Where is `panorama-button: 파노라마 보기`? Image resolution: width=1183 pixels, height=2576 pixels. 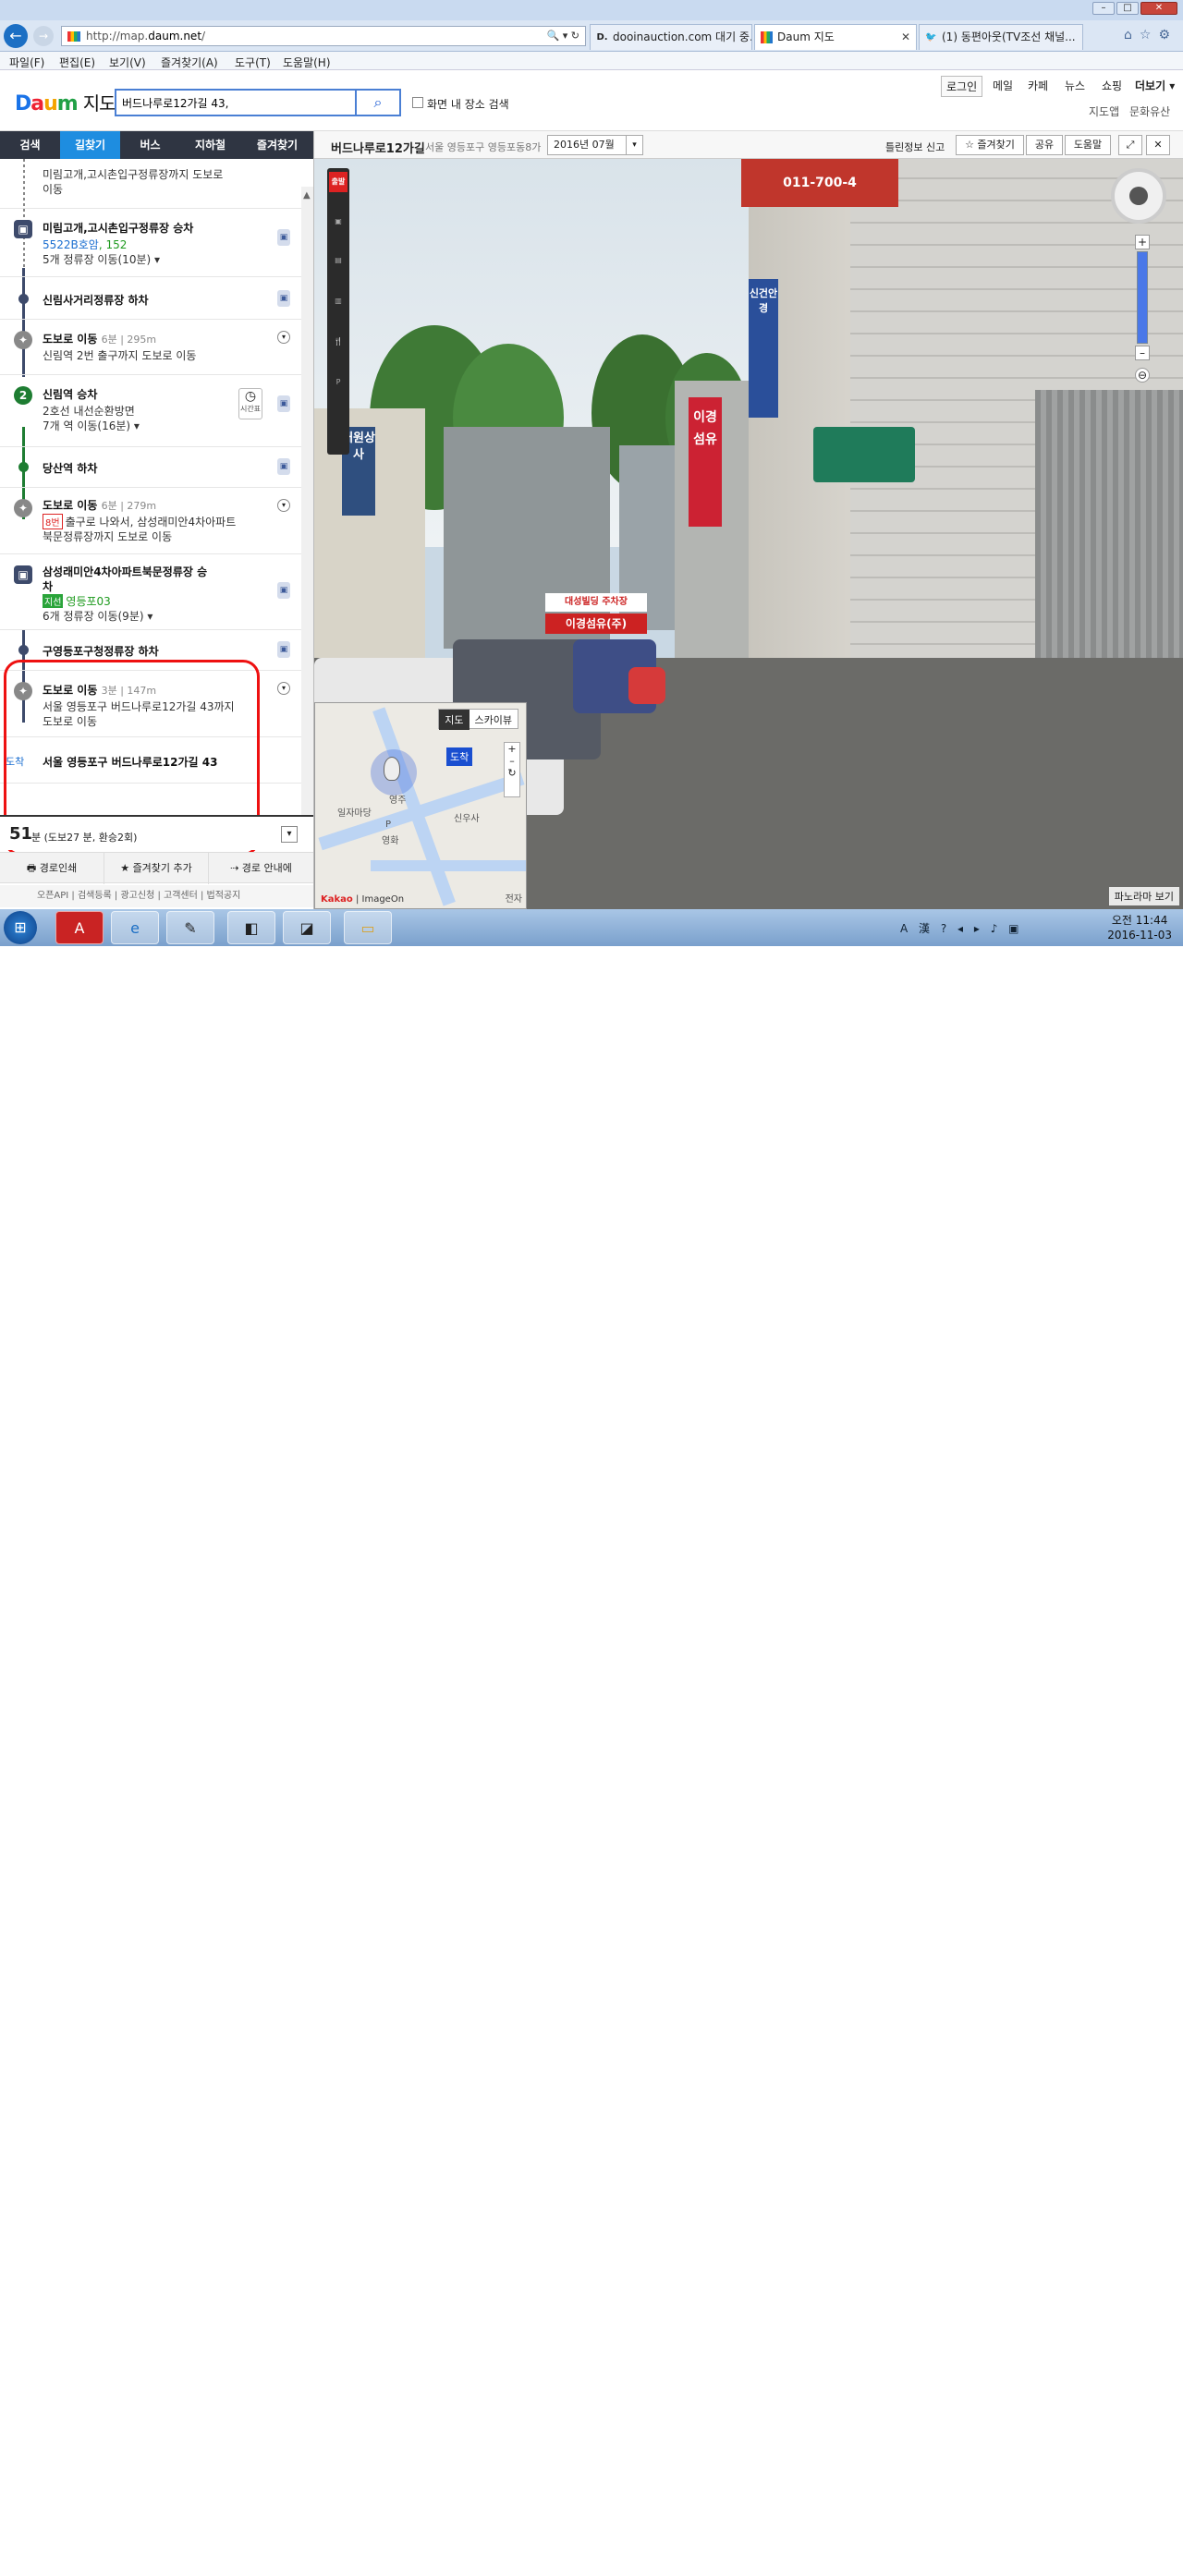
panorama-button: 파노라마 보기 is located at coordinates (1143, 896).